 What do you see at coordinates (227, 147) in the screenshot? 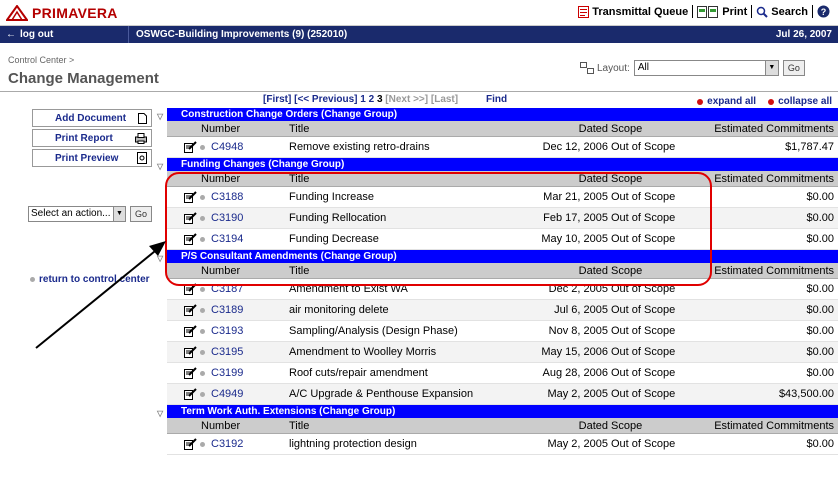
I see `change-number-link: C4948` at bounding box center [227, 147].